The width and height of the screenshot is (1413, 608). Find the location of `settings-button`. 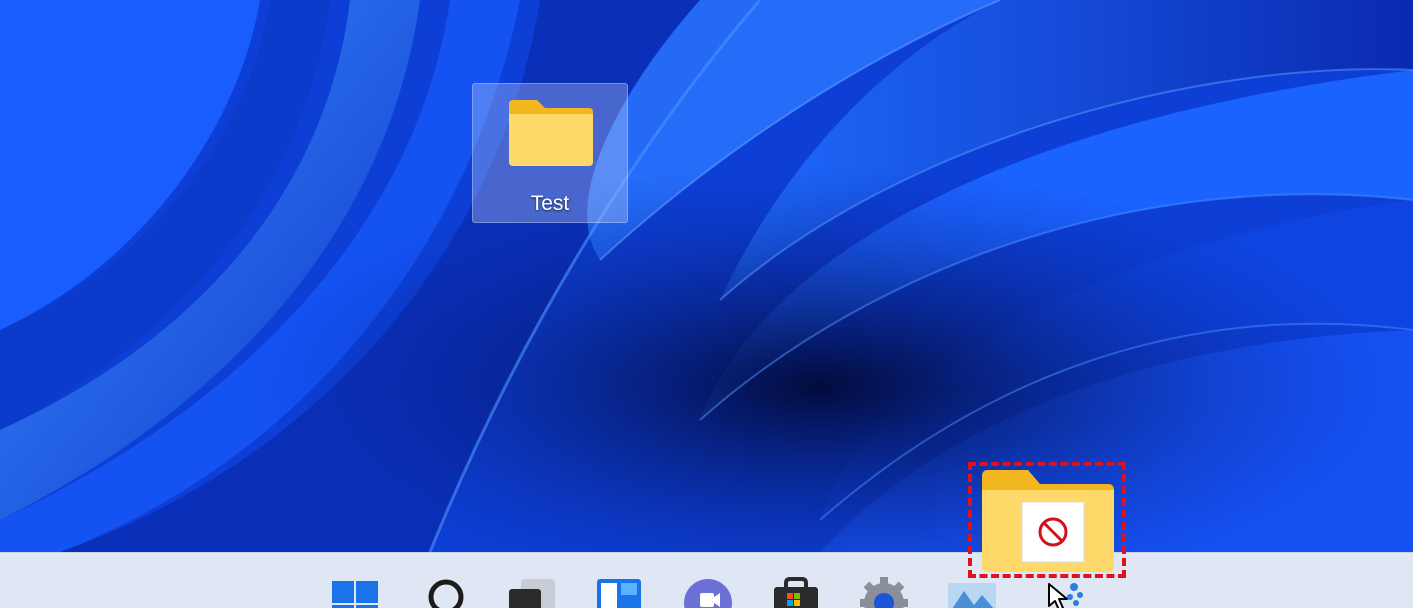

settings-button is located at coordinates (884, 591).